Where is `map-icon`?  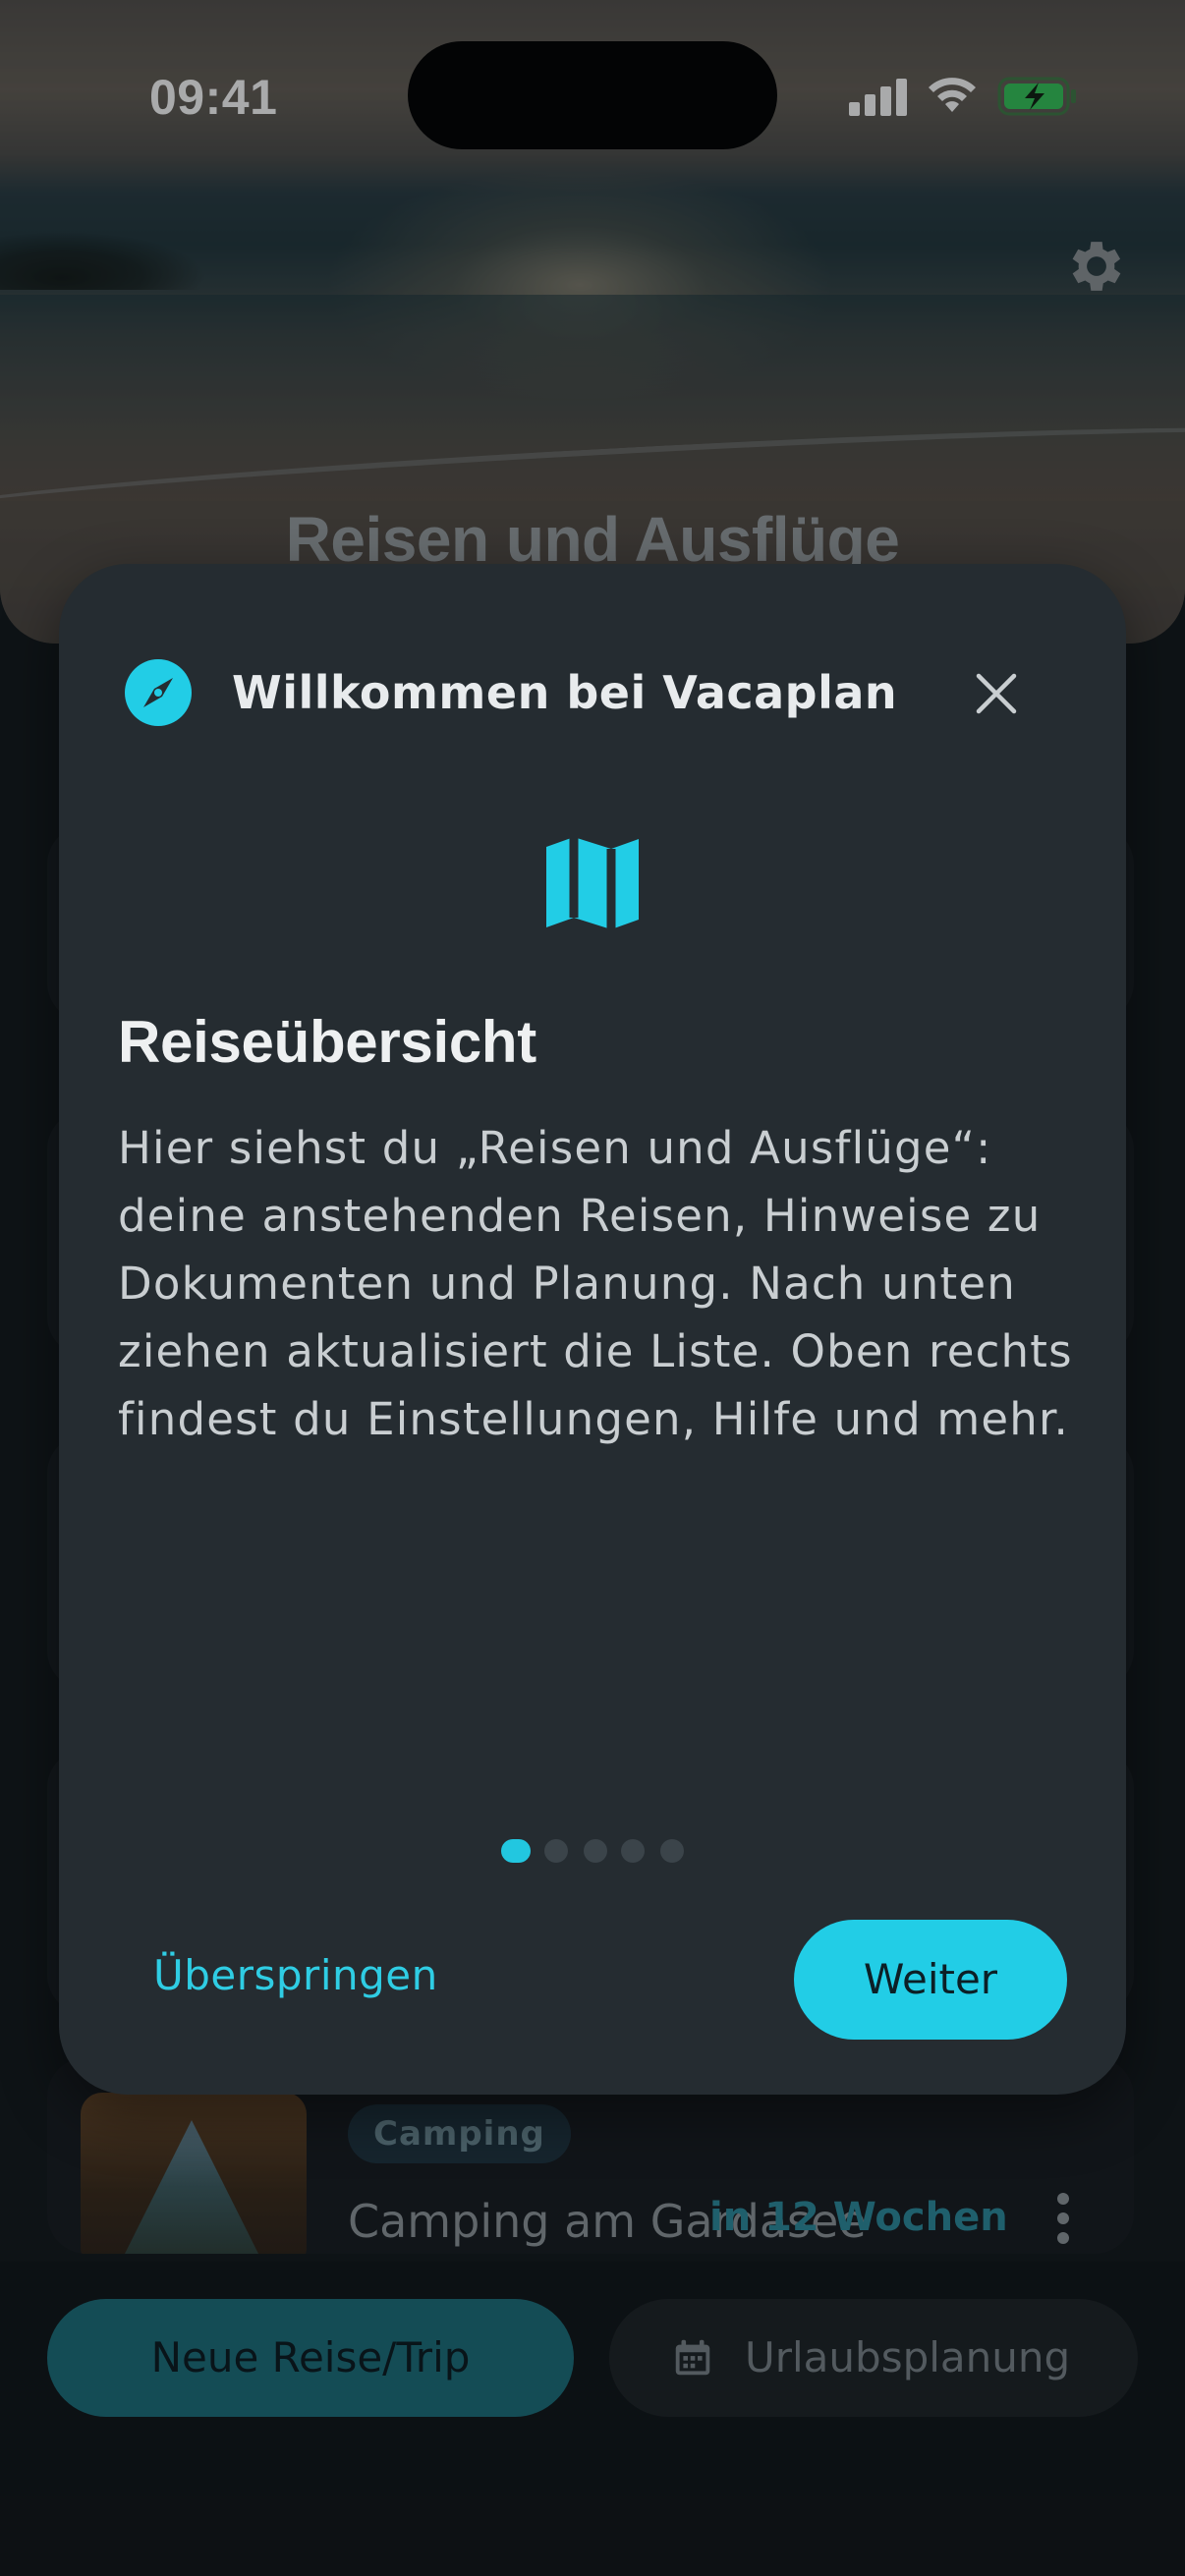
map-icon is located at coordinates (592, 883).